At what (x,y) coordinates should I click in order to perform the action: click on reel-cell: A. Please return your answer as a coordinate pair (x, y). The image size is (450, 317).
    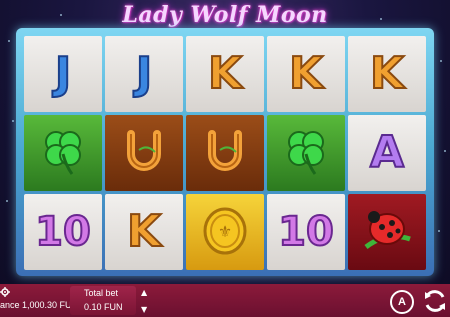
    Looking at the image, I should click on (387, 153).